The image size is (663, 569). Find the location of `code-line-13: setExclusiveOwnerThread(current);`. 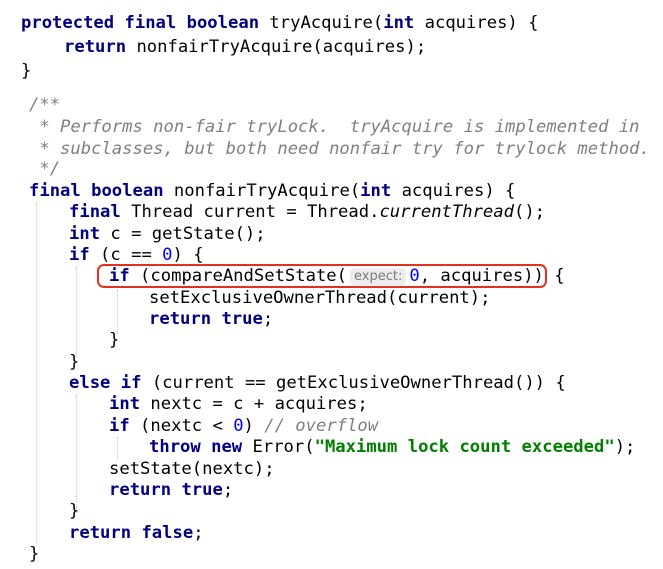

code-line-13: setExclusiveOwnerThread(current); is located at coordinates (319, 298).